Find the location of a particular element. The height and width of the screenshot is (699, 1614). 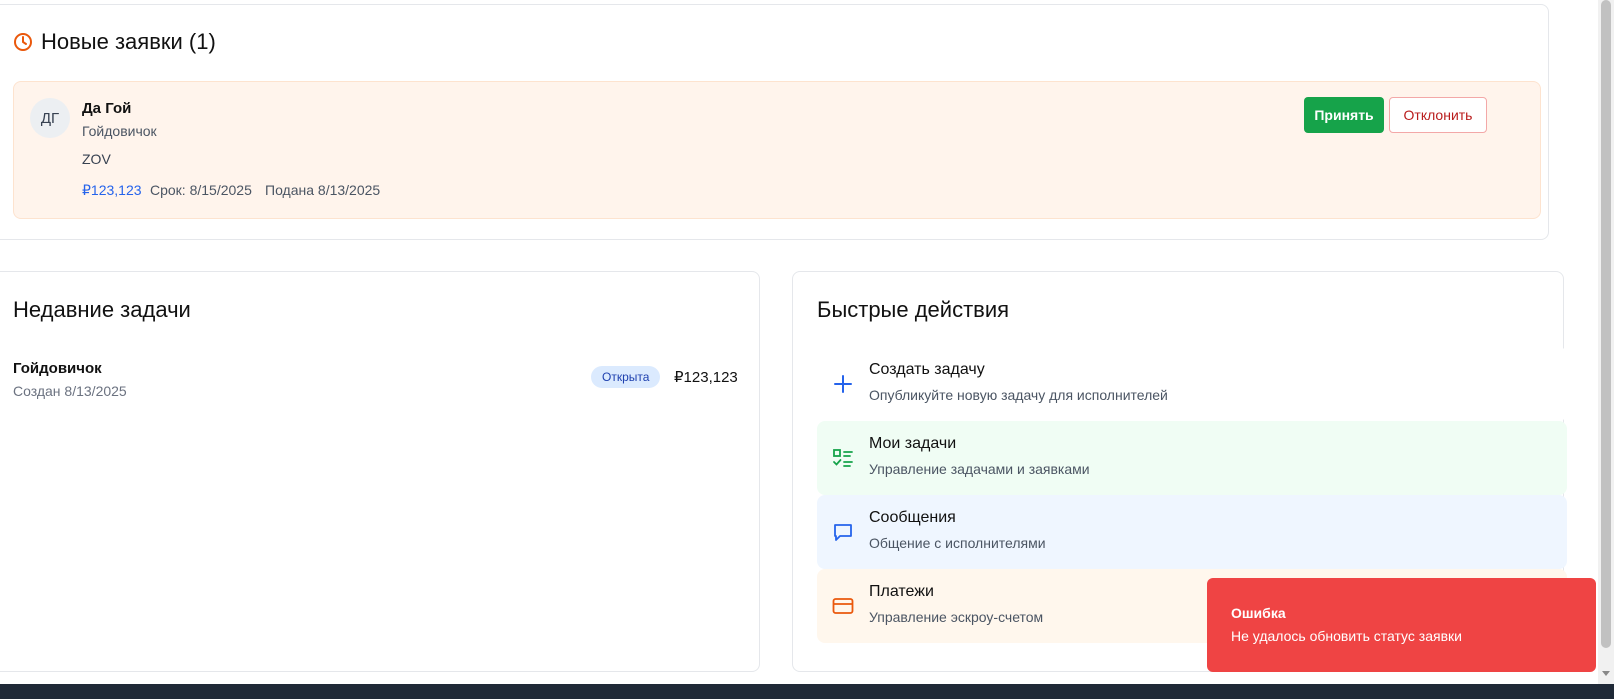

action-messages: Сообщения Общение с исполнителями is located at coordinates (1192, 532).